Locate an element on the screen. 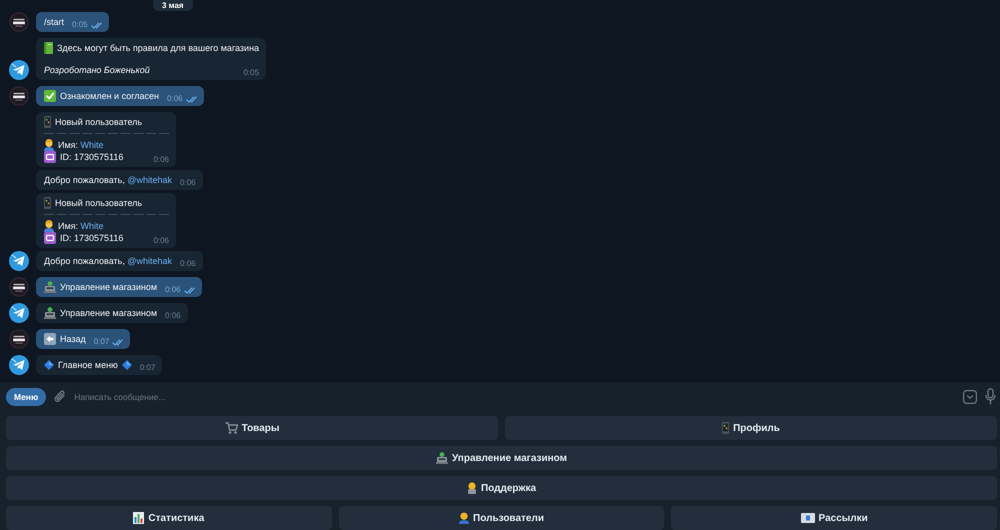 This screenshot has width=1000, height=530. keyboard-button: Профиль is located at coordinates (751, 428).